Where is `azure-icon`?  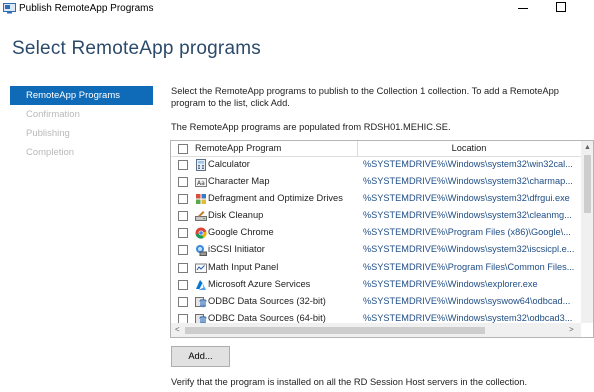 azure-icon is located at coordinates (201, 284).